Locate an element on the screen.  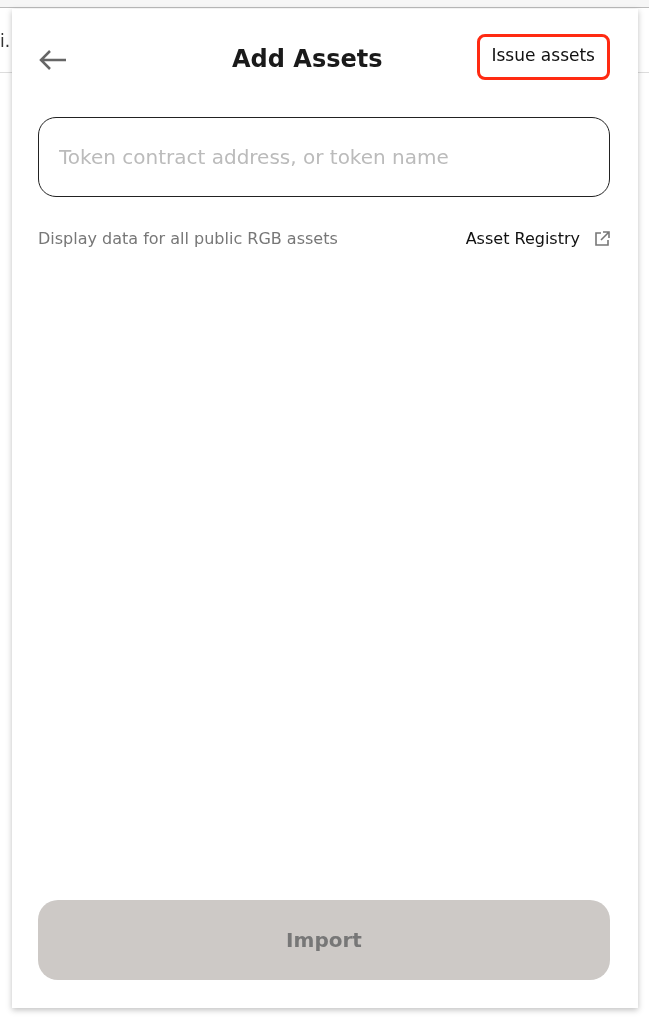
asset-registry-link: Asset Registry is located at coordinates (537, 239).